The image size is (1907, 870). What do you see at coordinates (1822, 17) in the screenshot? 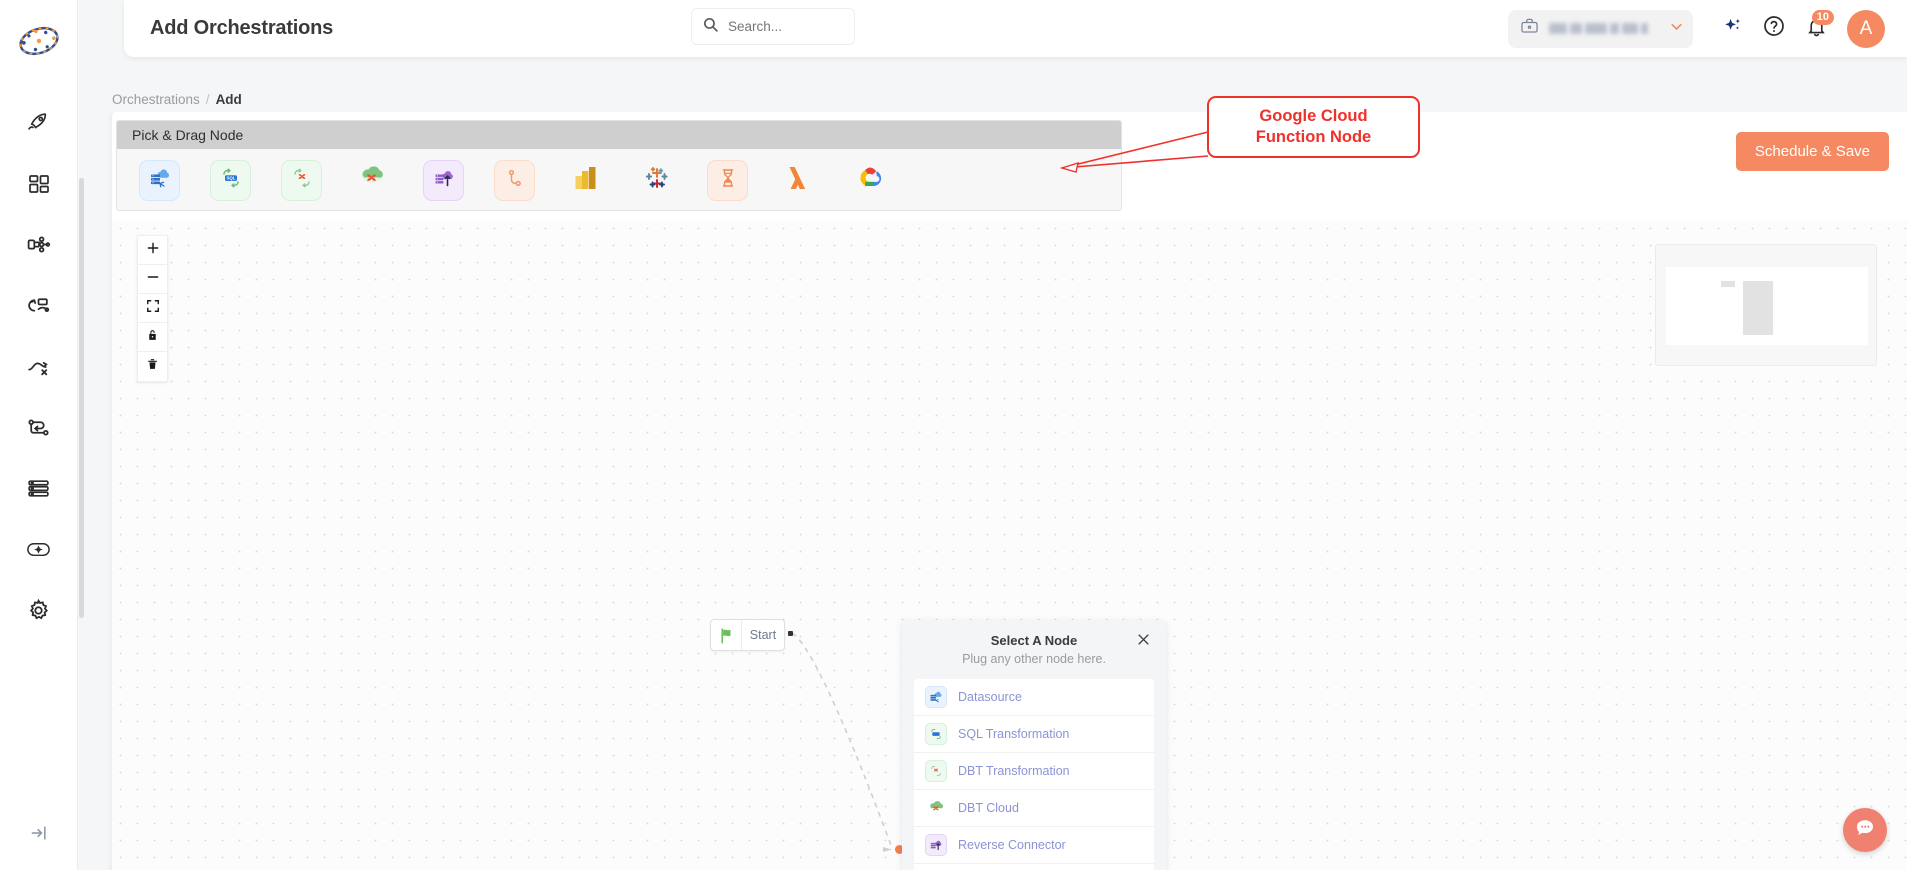
I see `notification-badge: 10` at bounding box center [1822, 17].